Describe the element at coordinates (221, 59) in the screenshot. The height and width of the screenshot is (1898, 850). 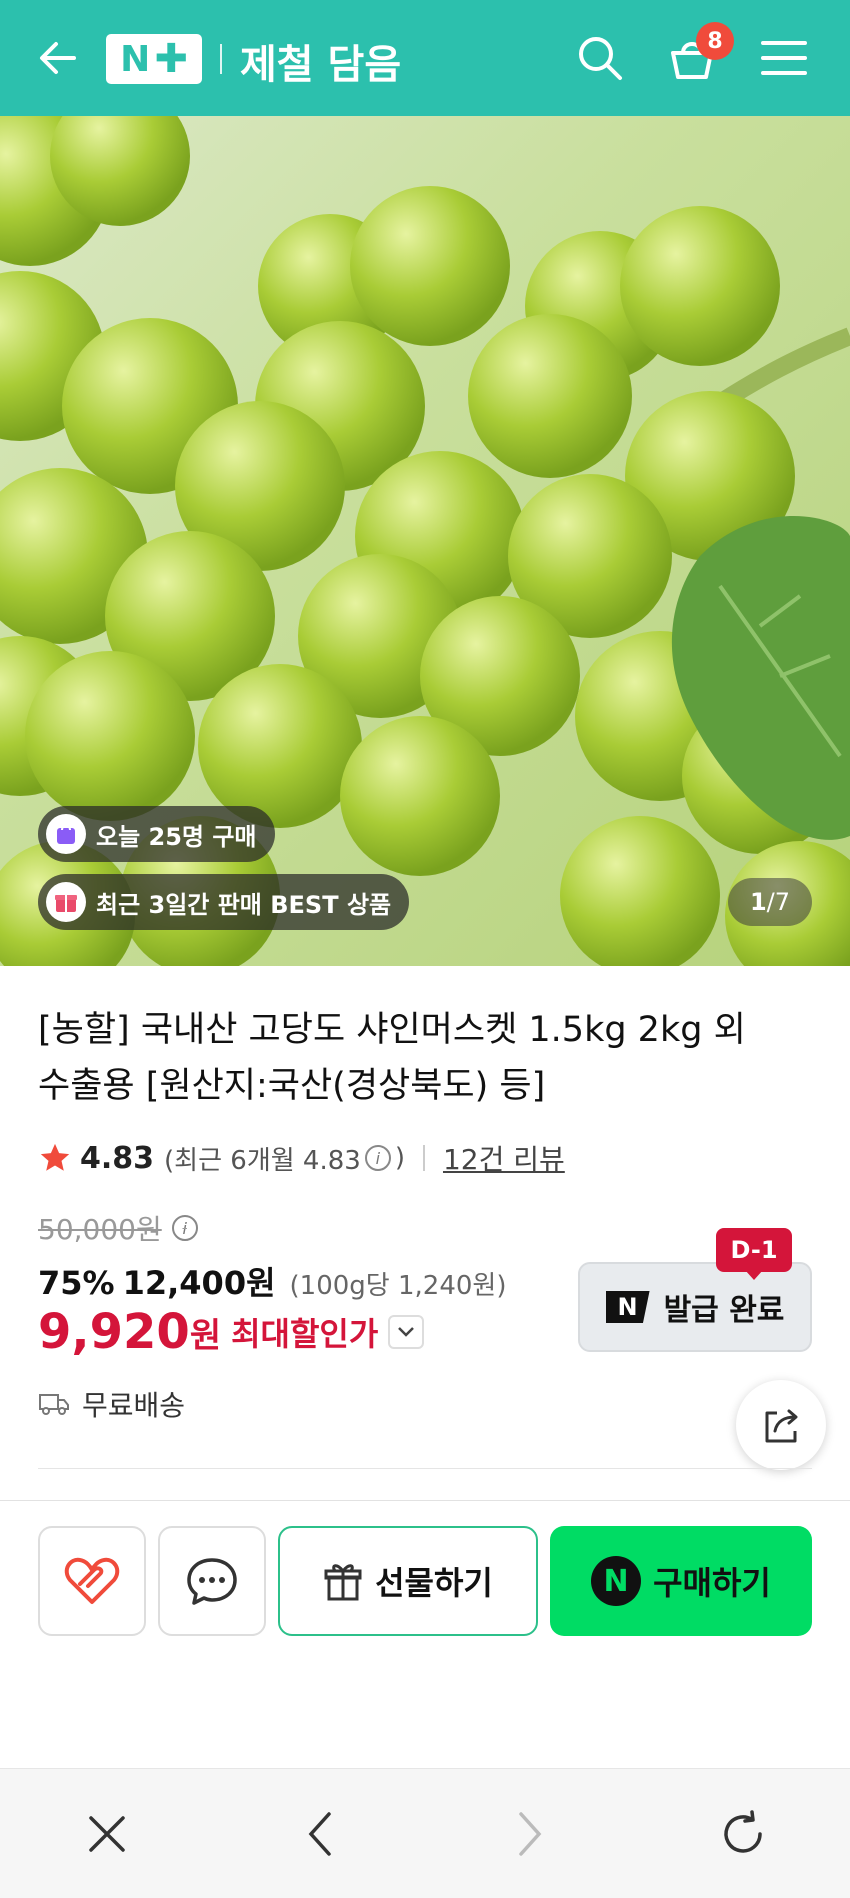
I see `logo-divider` at that location.